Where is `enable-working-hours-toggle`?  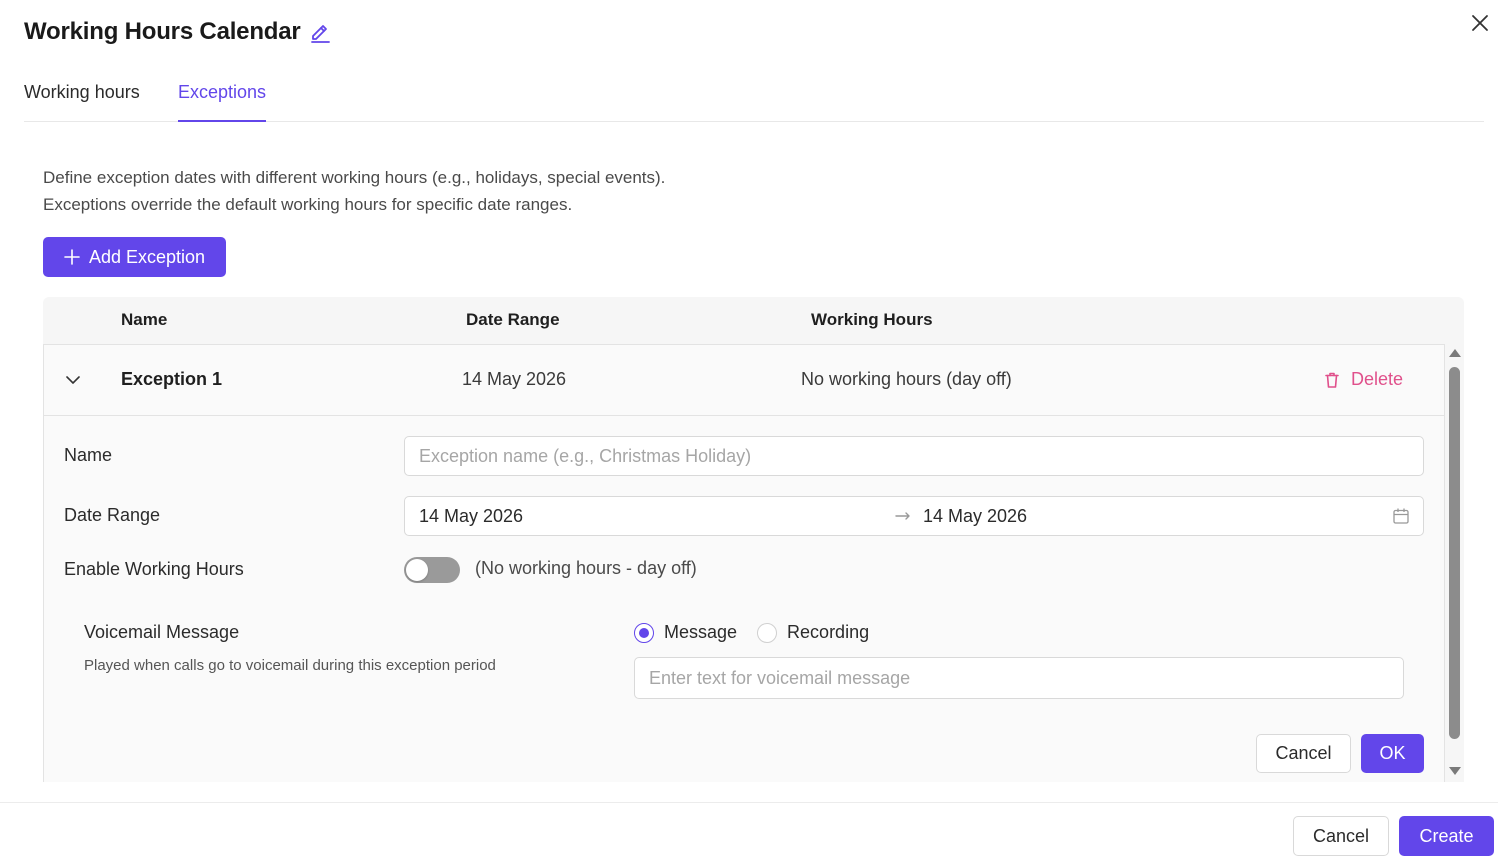 enable-working-hours-toggle is located at coordinates (432, 570).